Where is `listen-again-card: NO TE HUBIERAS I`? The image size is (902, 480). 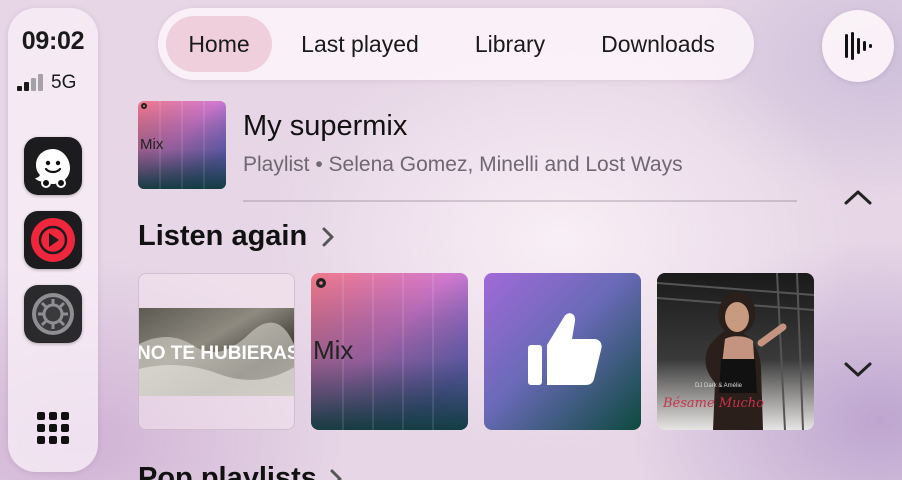
listen-again-card: NO TE HUBIERAS I is located at coordinates (216, 351).